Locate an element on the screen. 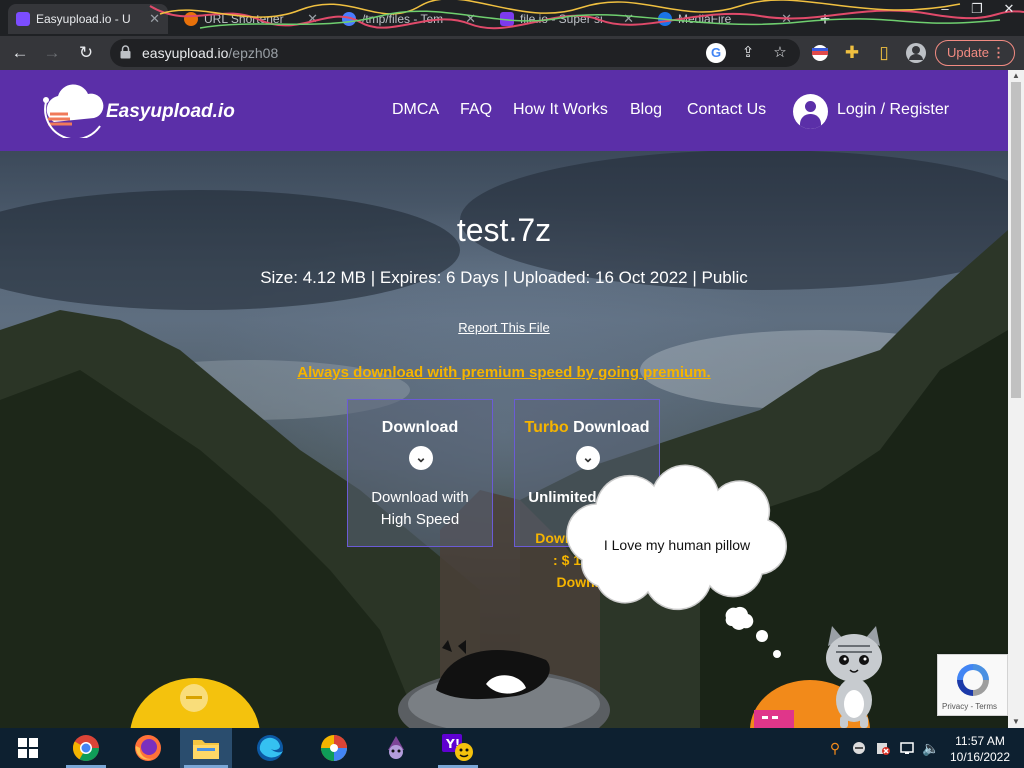 The width and height of the screenshot is (1024, 768). wizard-icon is located at coordinates (396, 747).